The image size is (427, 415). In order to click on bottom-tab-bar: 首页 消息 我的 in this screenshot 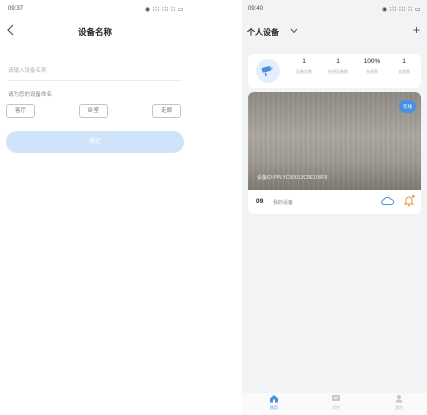, I will do `click(334, 404)`.